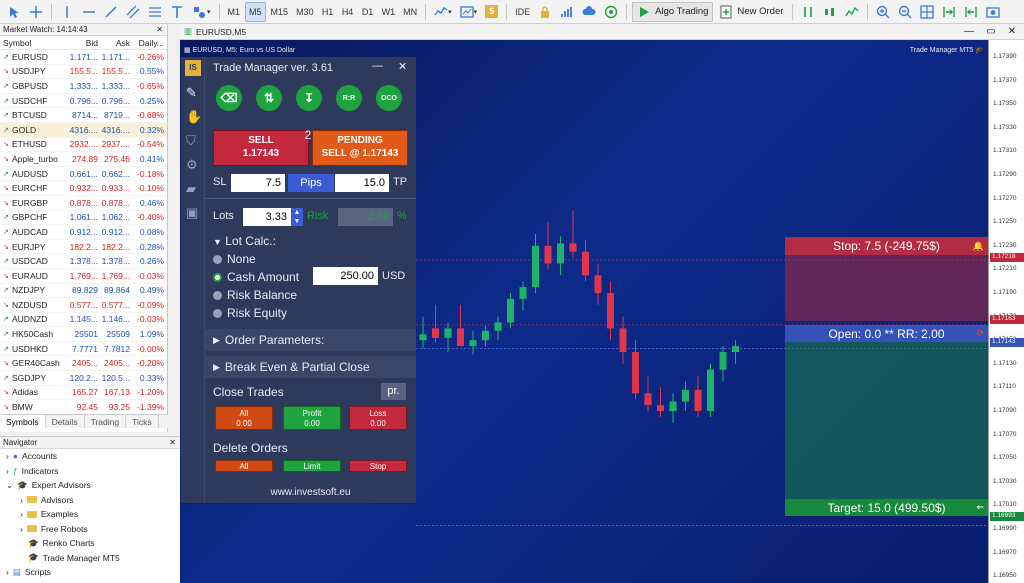 This screenshot has height=583, width=1024. I want to click on candles-icon, so click(830, 12).